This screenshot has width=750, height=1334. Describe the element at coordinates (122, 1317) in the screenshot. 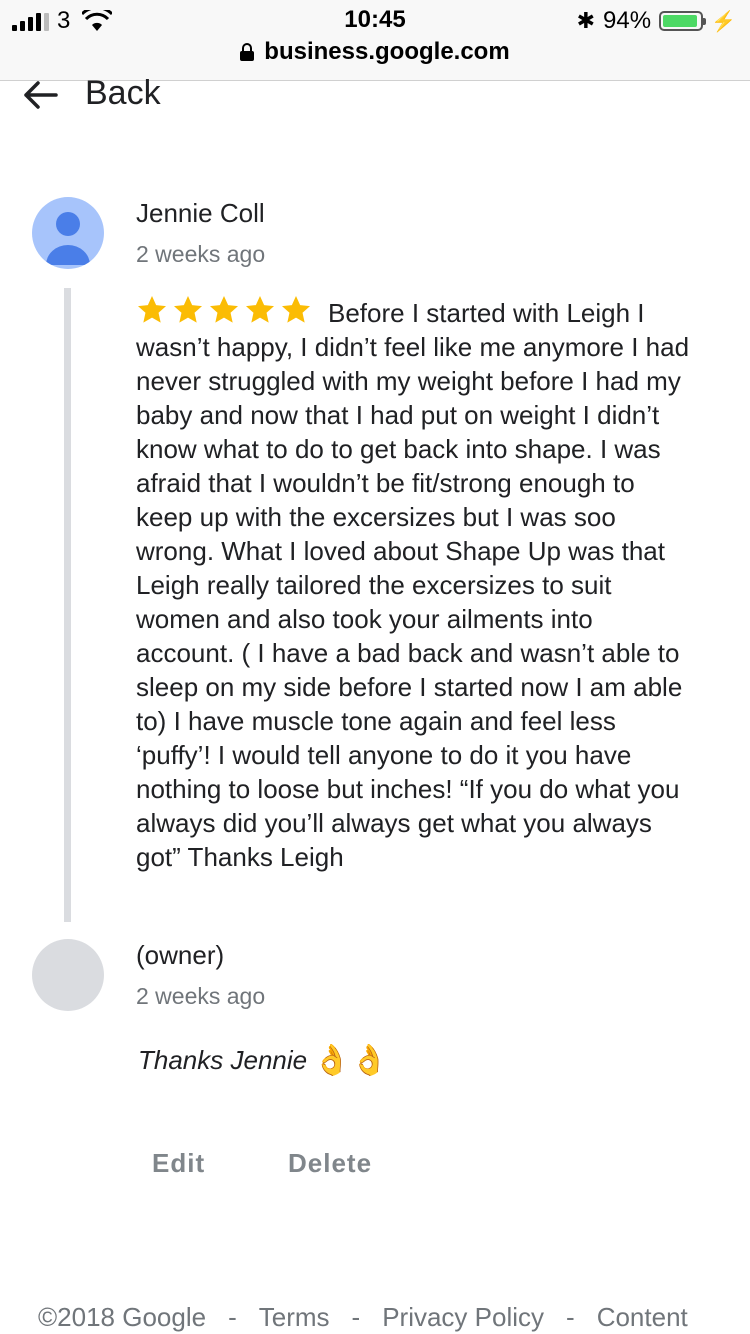

I see `footer-copyright: ©2018 Google` at that location.